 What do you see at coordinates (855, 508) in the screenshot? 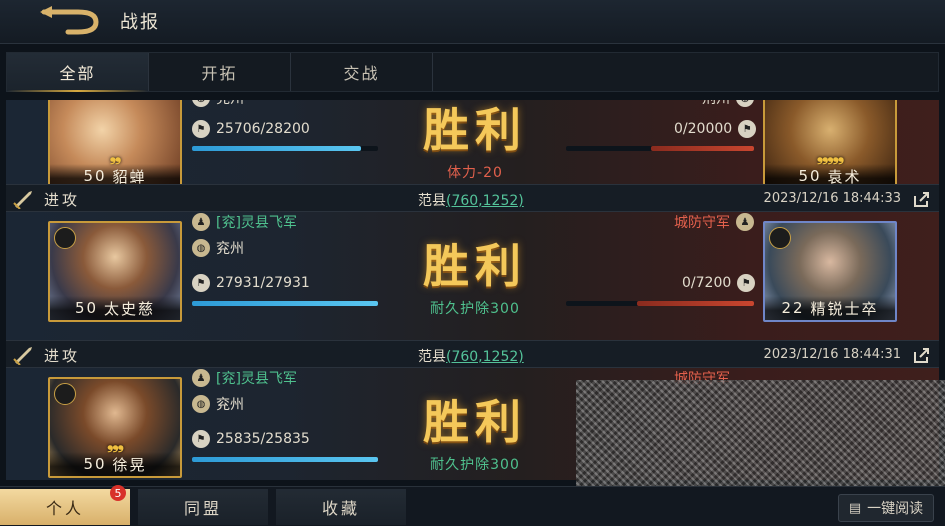
I see `book-icon: ▤` at bounding box center [855, 508].